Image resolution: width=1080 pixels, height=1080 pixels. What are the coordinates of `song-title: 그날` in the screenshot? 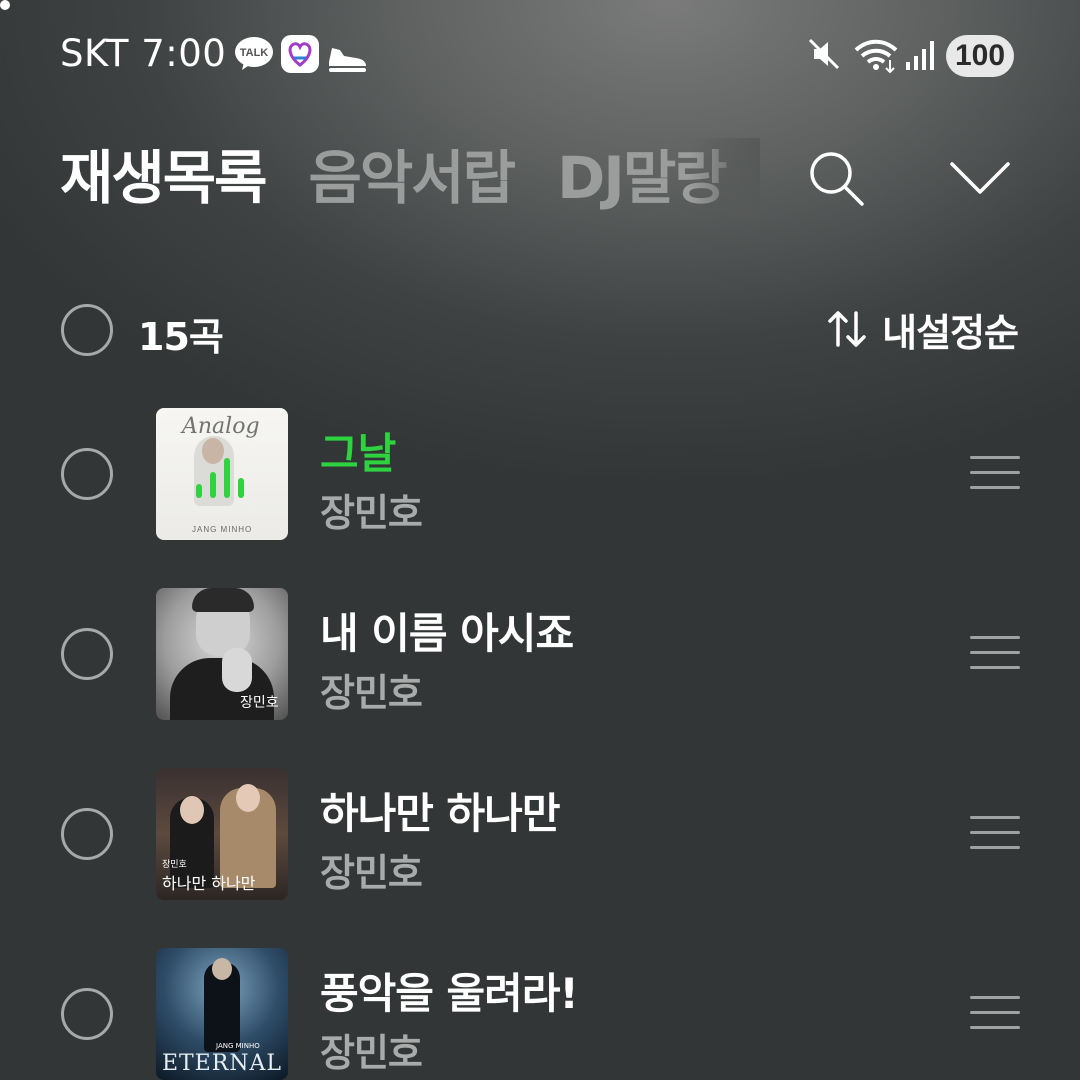 It's located at (358, 453).